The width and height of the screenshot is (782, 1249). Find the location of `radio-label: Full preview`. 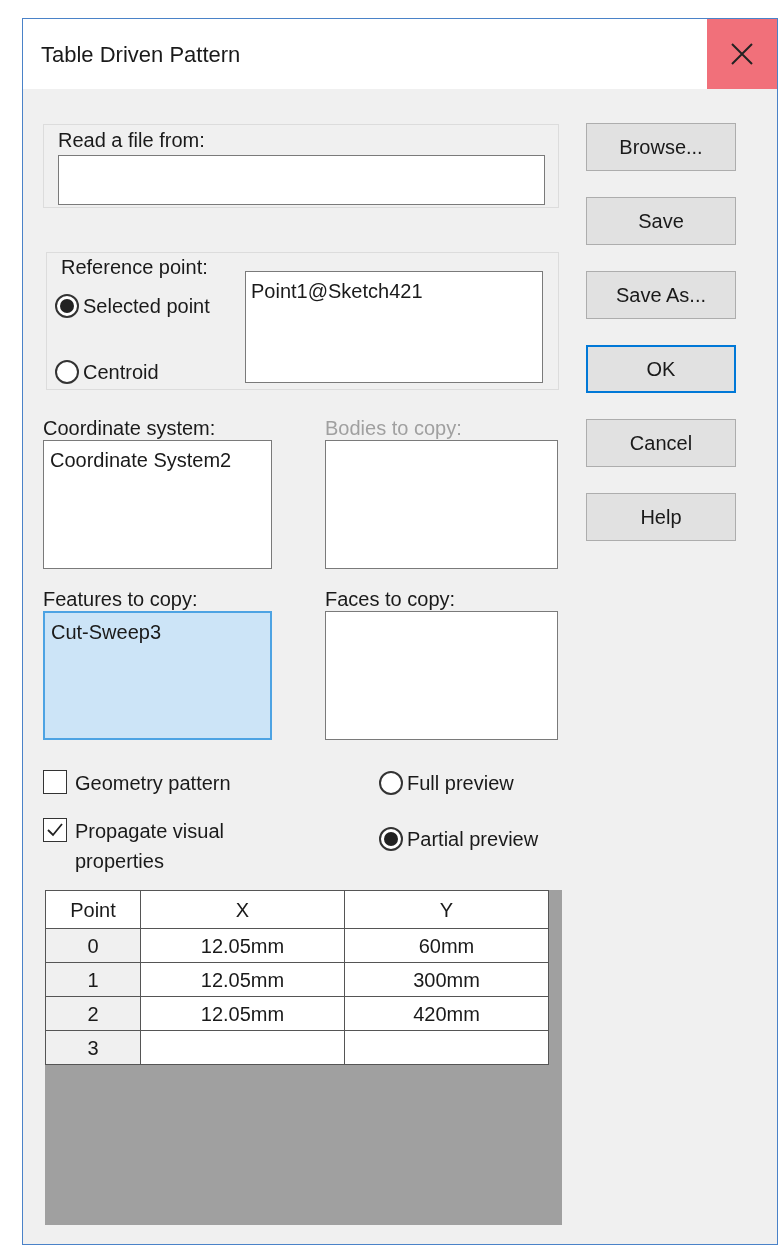

radio-label: Full preview is located at coordinates (460, 783).